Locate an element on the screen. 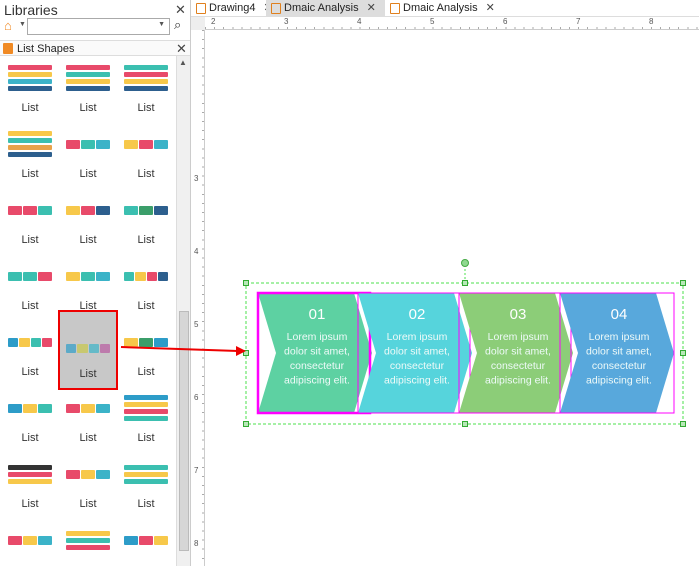 Image resolution: width=699 pixels, height=566 pixels. step-number: 01 is located at coordinates (317, 314).